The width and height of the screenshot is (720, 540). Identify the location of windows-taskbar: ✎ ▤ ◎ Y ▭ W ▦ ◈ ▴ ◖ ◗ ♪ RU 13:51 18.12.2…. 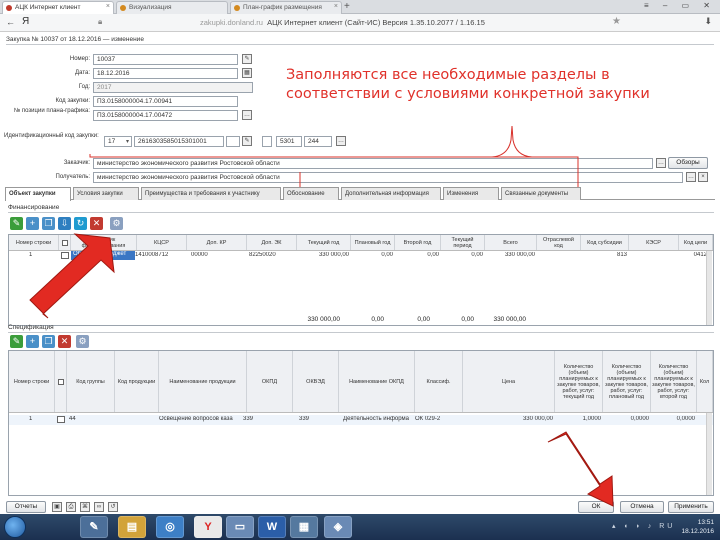
(360, 527).